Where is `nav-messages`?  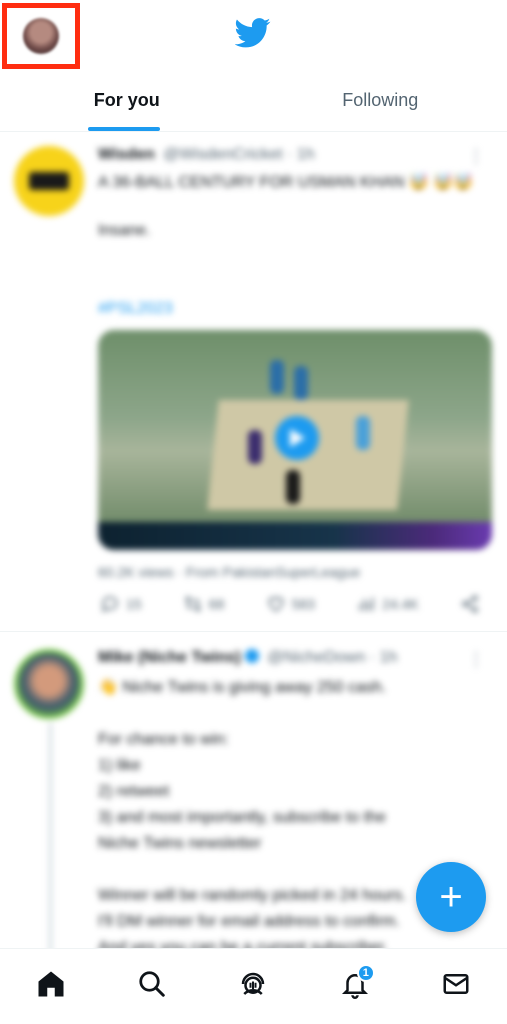
nav-messages is located at coordinates (456, 984).